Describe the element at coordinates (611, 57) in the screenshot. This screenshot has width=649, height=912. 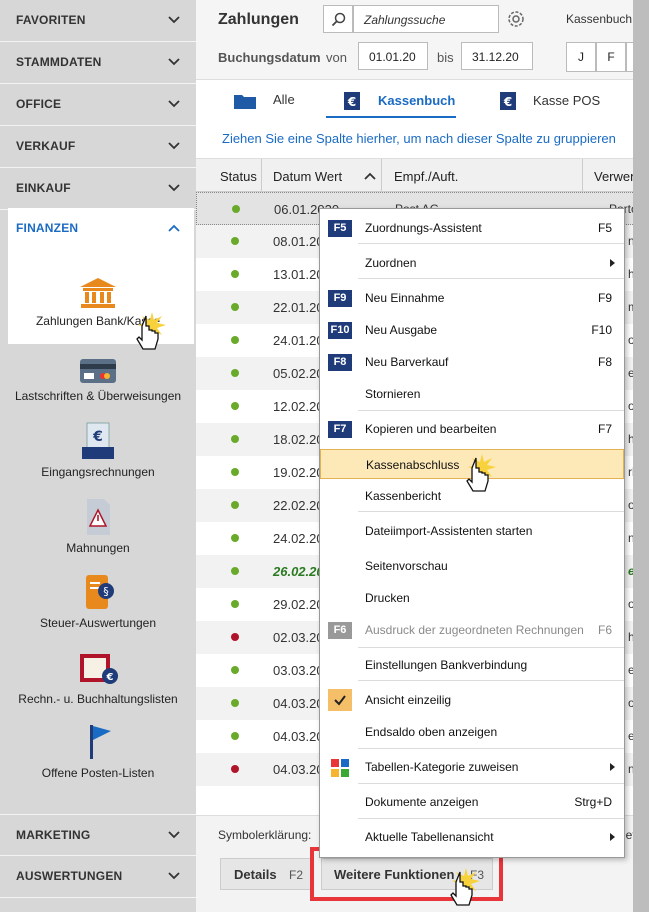
I see `month-button-f: F` at that location.